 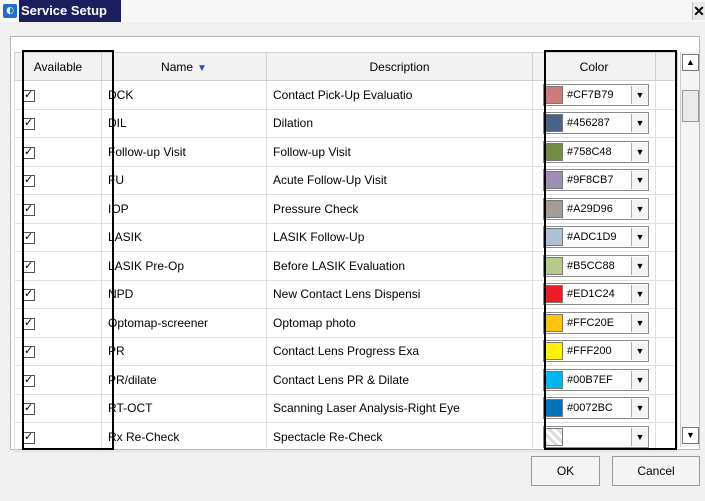 What do you see at coordinates (596, 94) in the screenshot?
I see `color-picker: #CF7B79 ▼` at bounding box center [596, 94].